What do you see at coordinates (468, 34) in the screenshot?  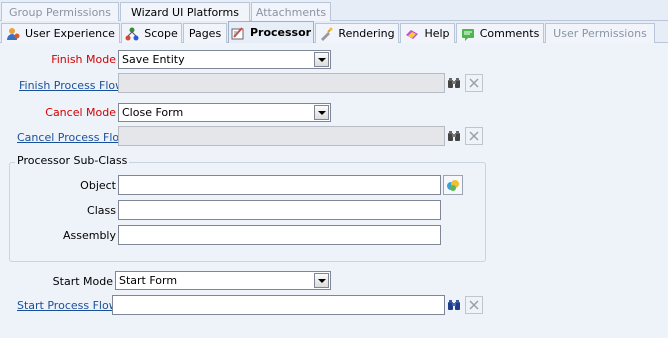 I see `comments-icon` at bounding box center [468, 34].